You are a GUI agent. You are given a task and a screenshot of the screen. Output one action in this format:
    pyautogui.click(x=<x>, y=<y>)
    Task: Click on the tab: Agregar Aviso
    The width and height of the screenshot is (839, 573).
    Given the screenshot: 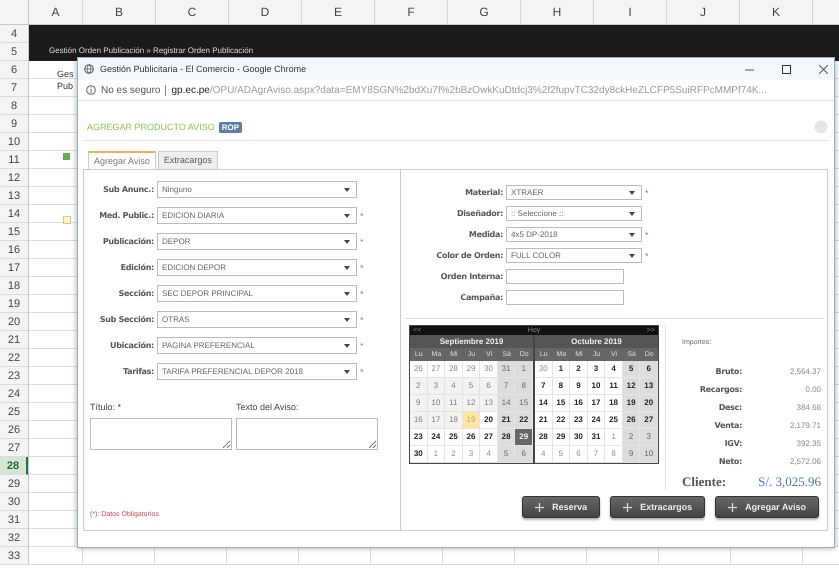 What is the action you would take?
    pyautogui.click(x=122, y=160)
    